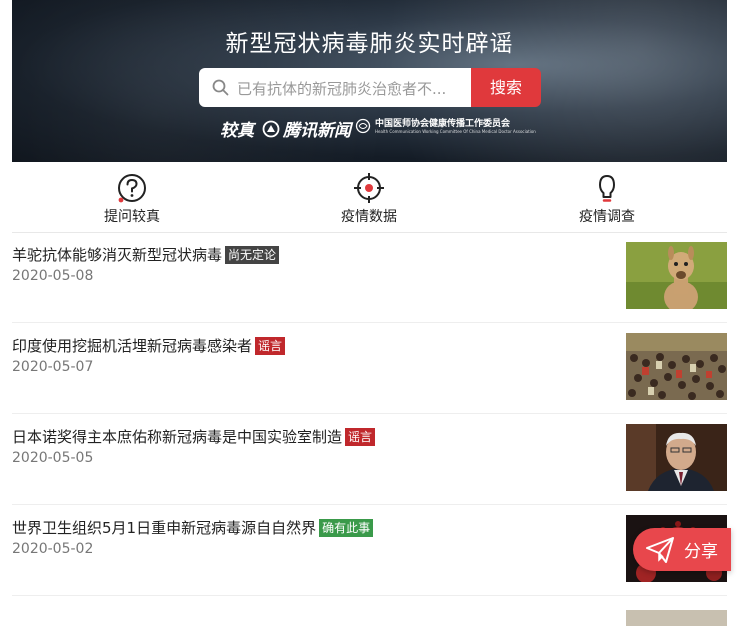 The image size is (742, 626). I want to click on share-button: 分享, so click(682, 549).